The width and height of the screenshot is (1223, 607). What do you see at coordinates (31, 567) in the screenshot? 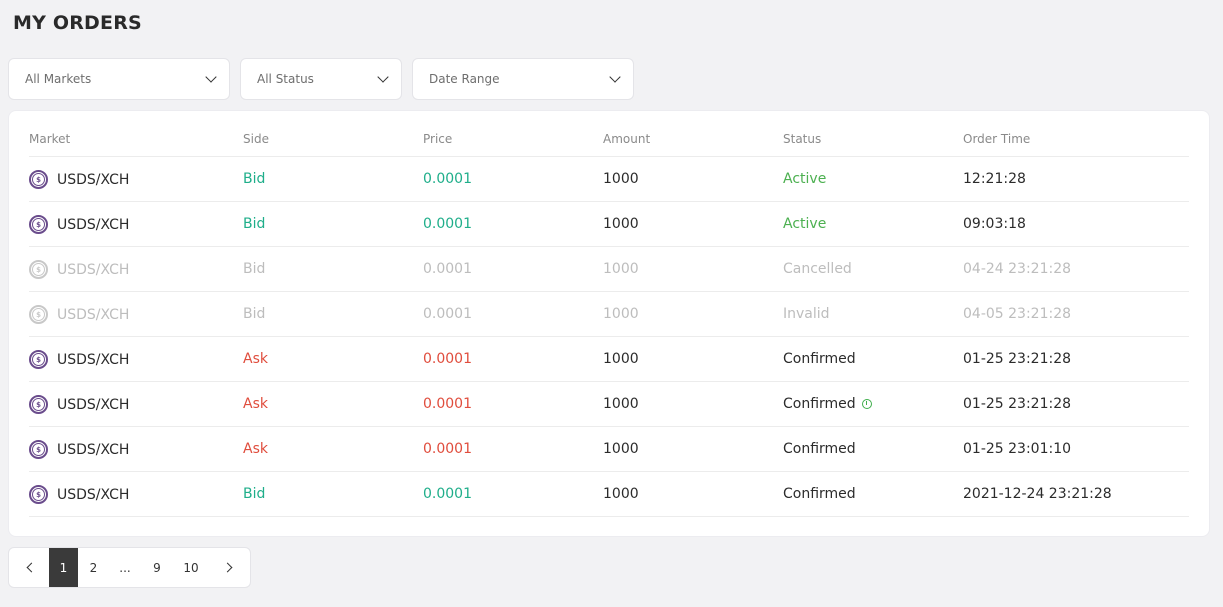
I see `previous-page-button` at bounding box center [31, 567].